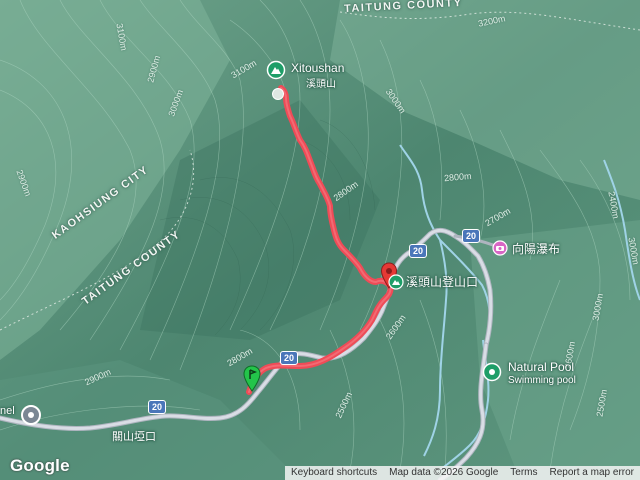  I want to click on google-logo: Google, so click(40, 465).